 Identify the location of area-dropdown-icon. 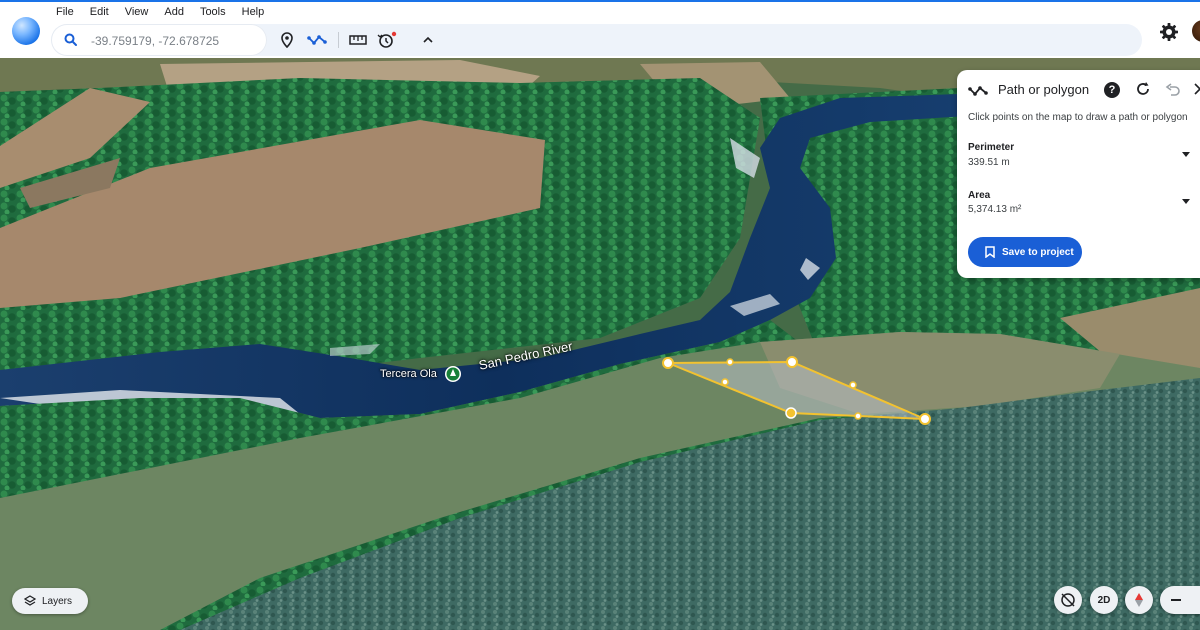
(1186, 202).